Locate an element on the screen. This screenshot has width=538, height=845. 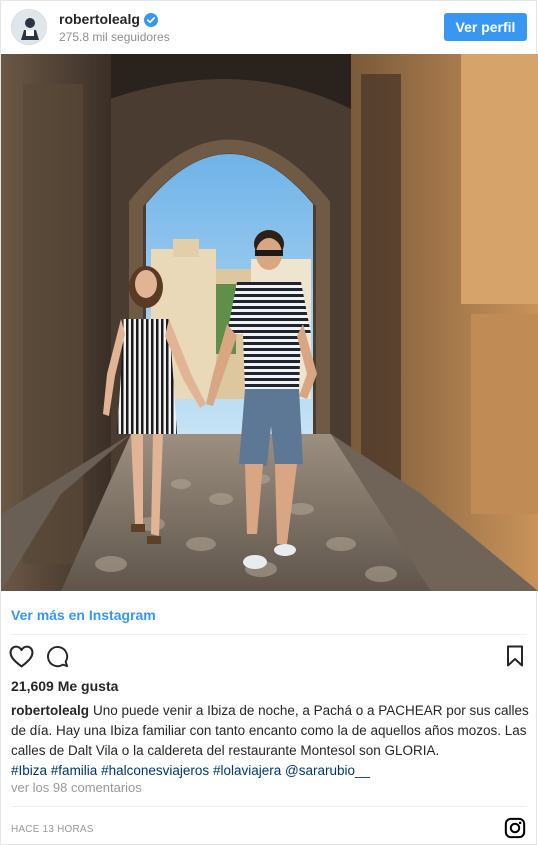
followers-count: 275.8 mil seguidores is located at coordinates (114, 37).